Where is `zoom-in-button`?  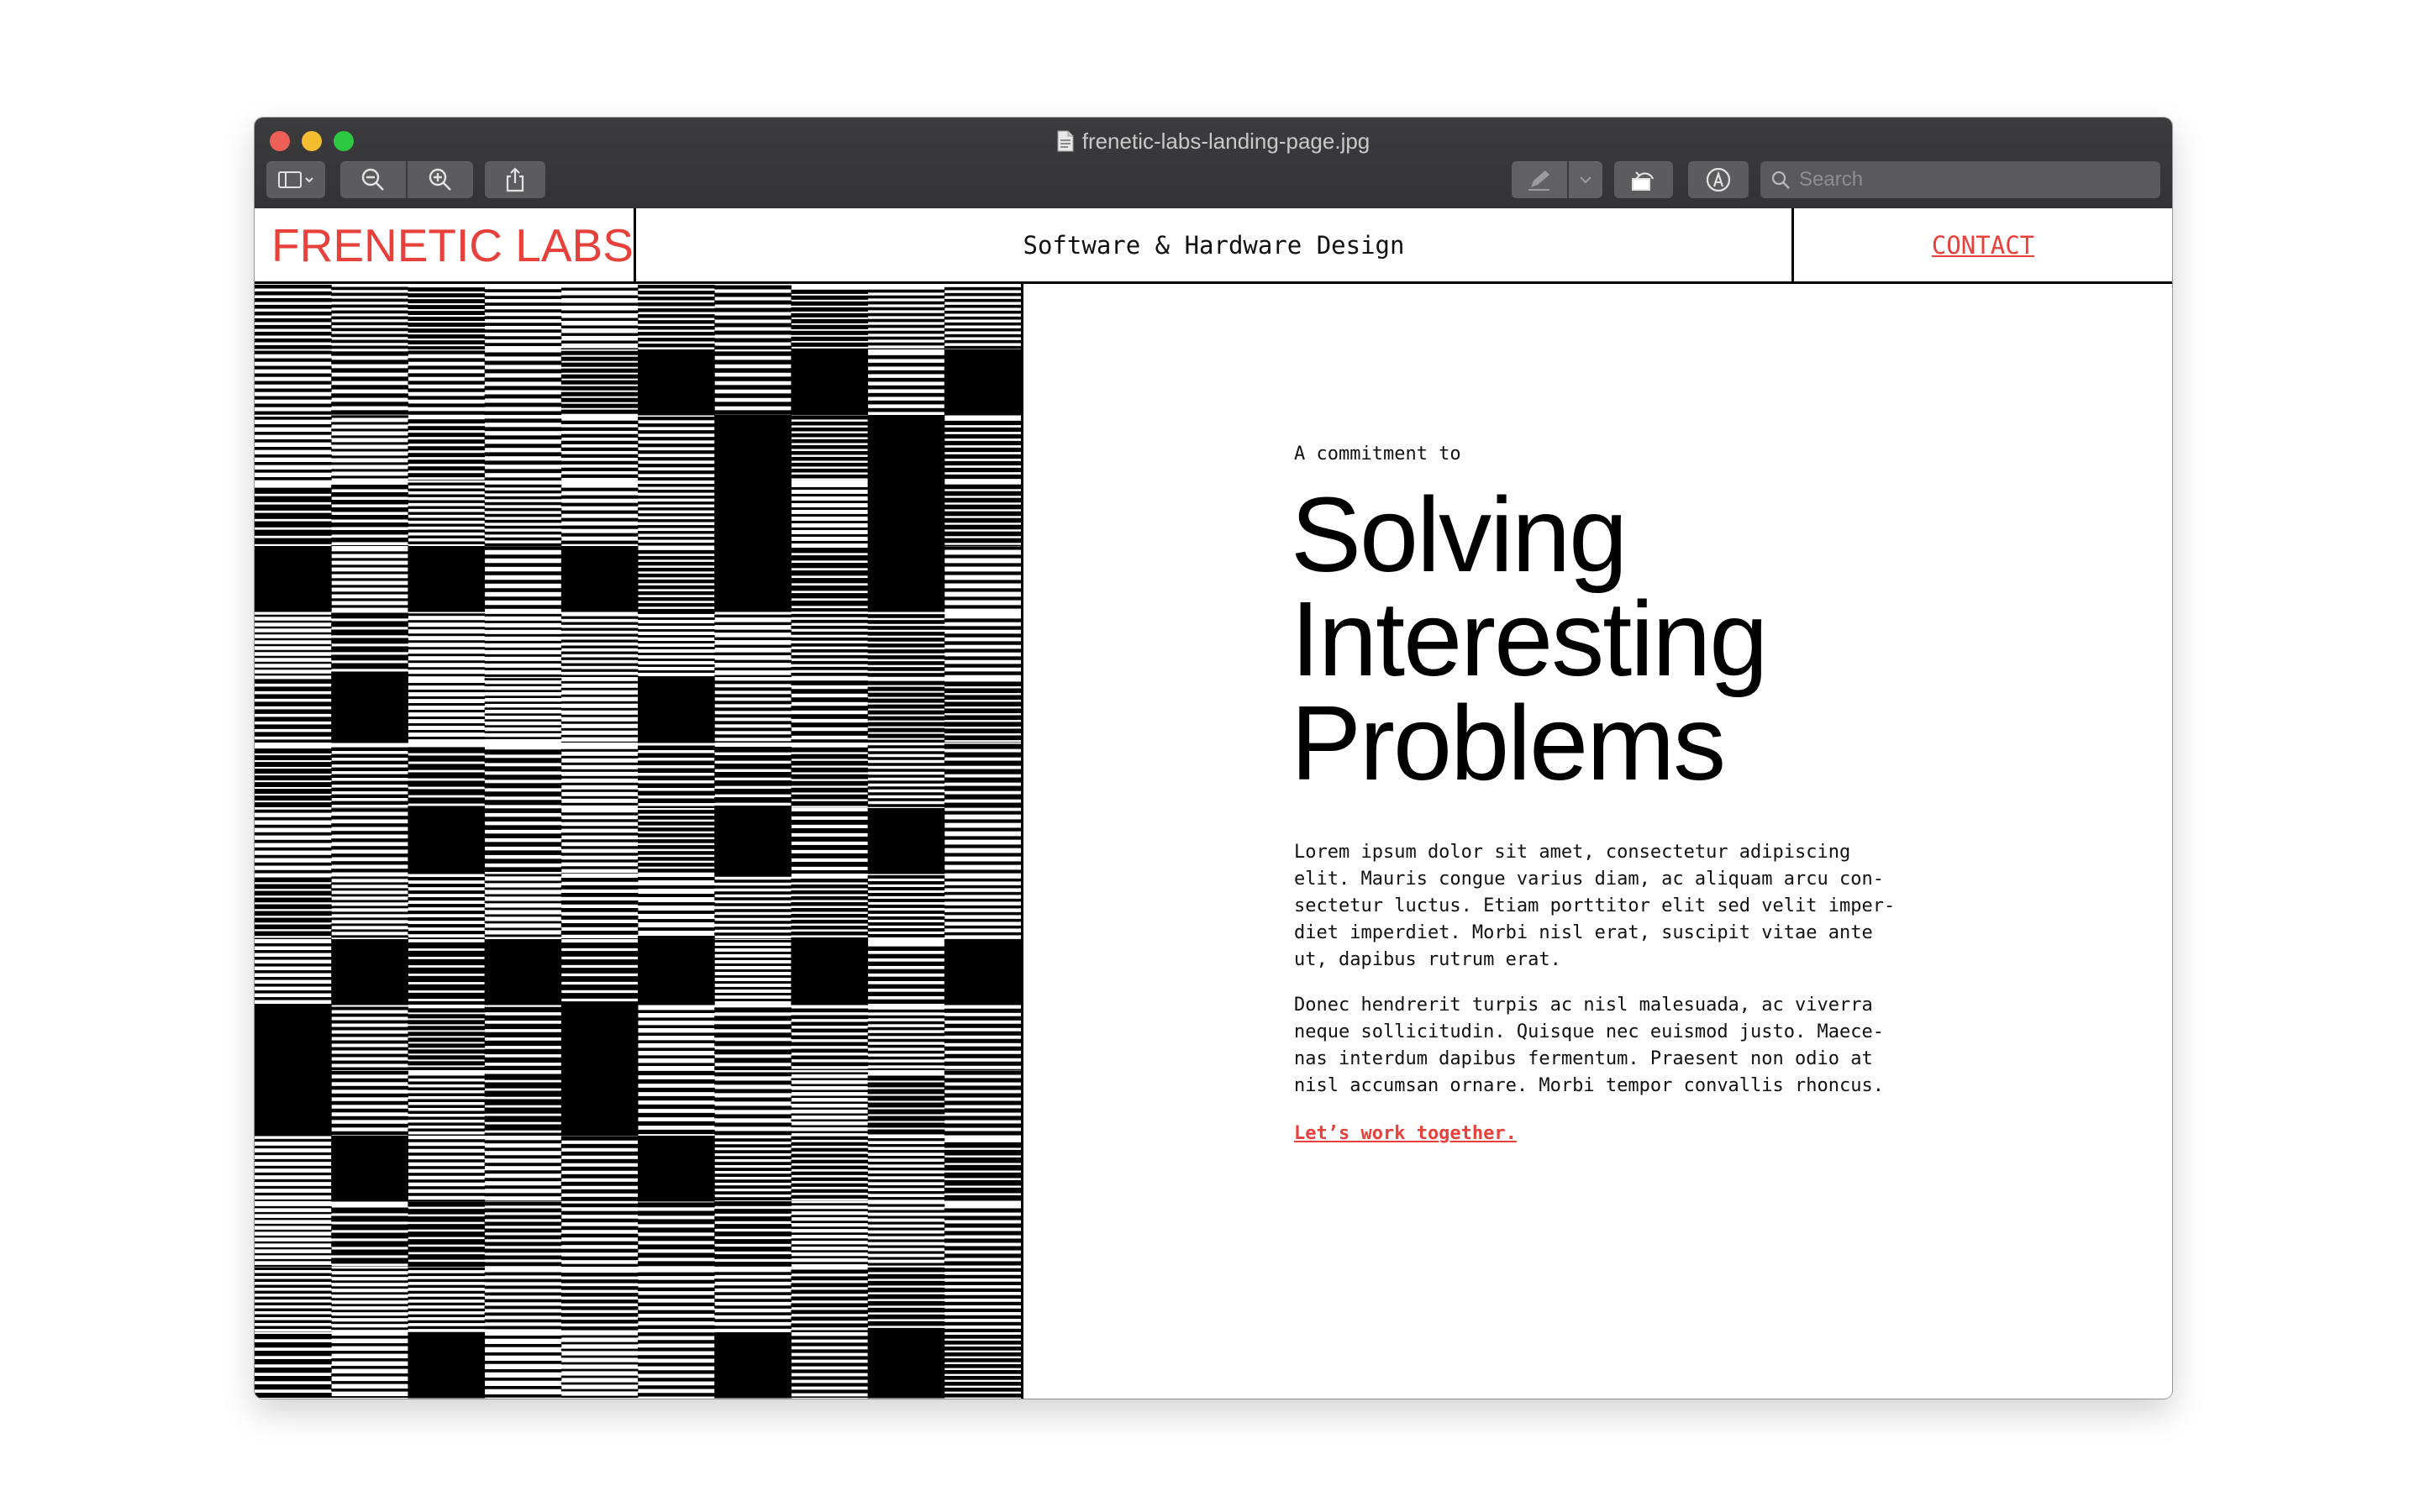
zoom-in-button is located at coordinates (440, 179).